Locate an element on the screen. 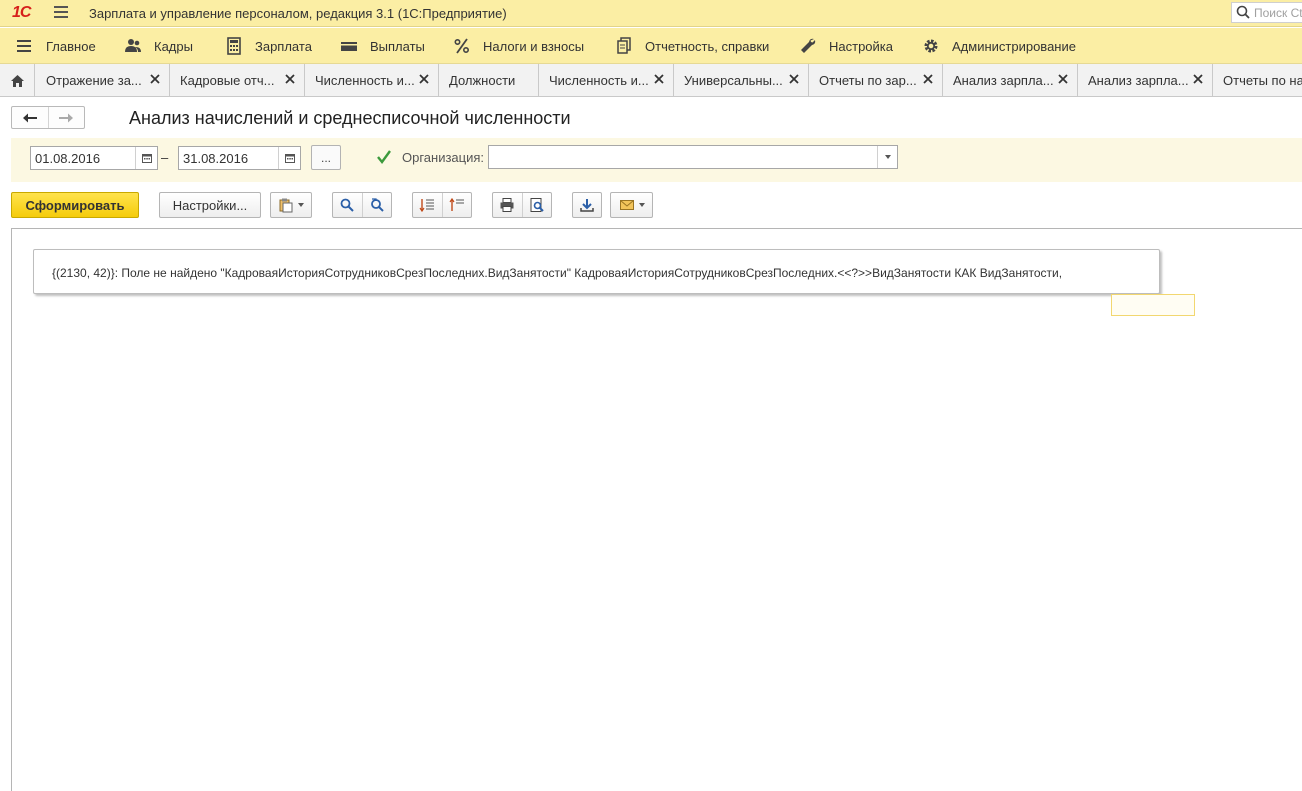 The height and width of the screenshot is (791, 1302). find-next-button is located at coordinates (377, 205).